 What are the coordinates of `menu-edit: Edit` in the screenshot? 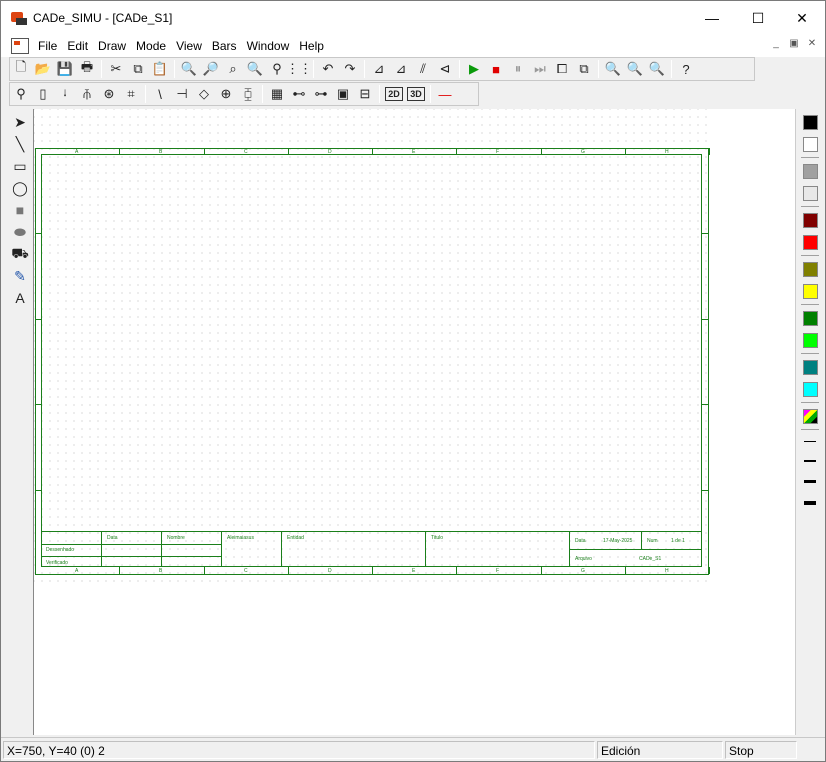 It's located at (77, 46).